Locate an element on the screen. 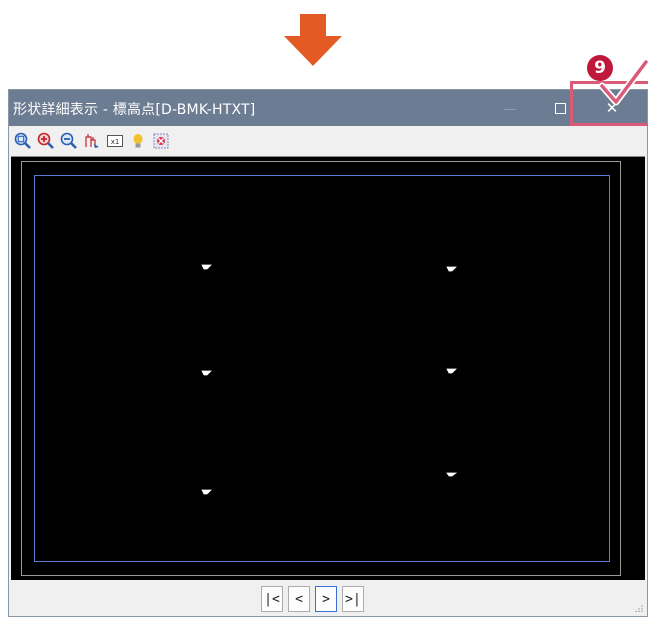 The height and width of the screenshot is (617, 649). next-page-button: > is located at coordinates (326, 599).